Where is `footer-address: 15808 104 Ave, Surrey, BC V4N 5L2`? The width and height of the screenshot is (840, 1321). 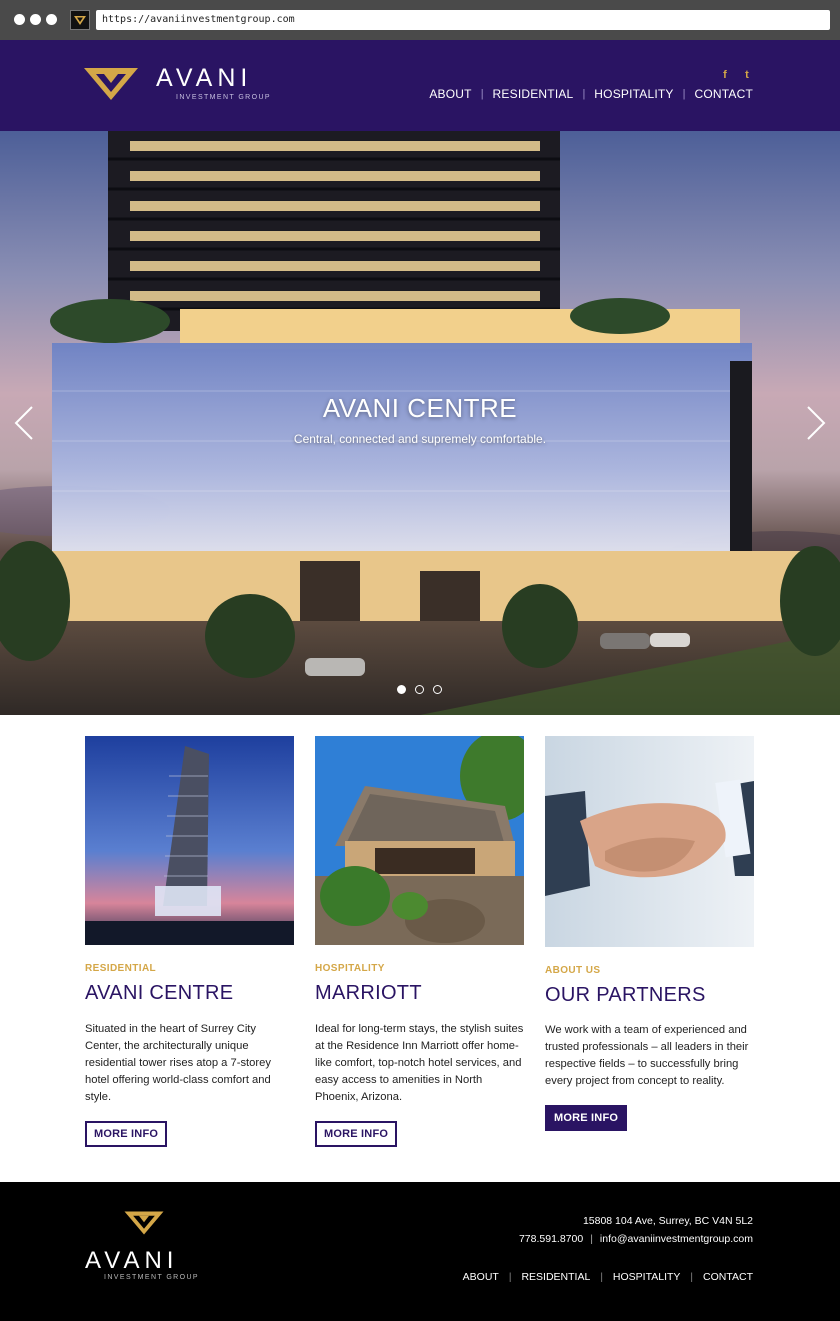 footer-address: 15808 104 Ave, Surrey, BC V4N 5L2 is located at coordinates (667, 1221).